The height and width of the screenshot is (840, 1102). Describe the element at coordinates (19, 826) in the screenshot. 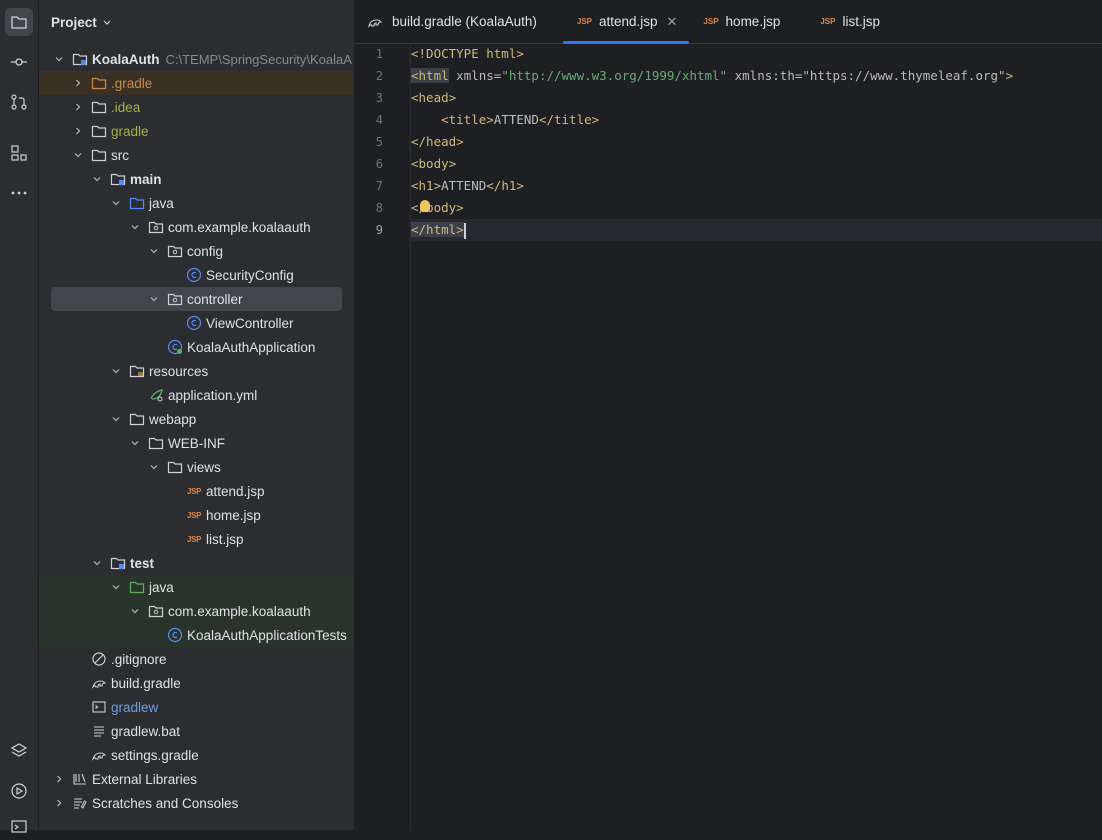

I see `terminal-tool-icon` at that location.